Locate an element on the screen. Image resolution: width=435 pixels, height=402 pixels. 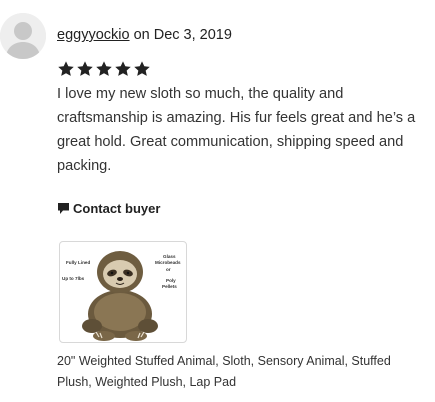
review-date: on Dec 3, 2019 is located at coordinates (182, 35).